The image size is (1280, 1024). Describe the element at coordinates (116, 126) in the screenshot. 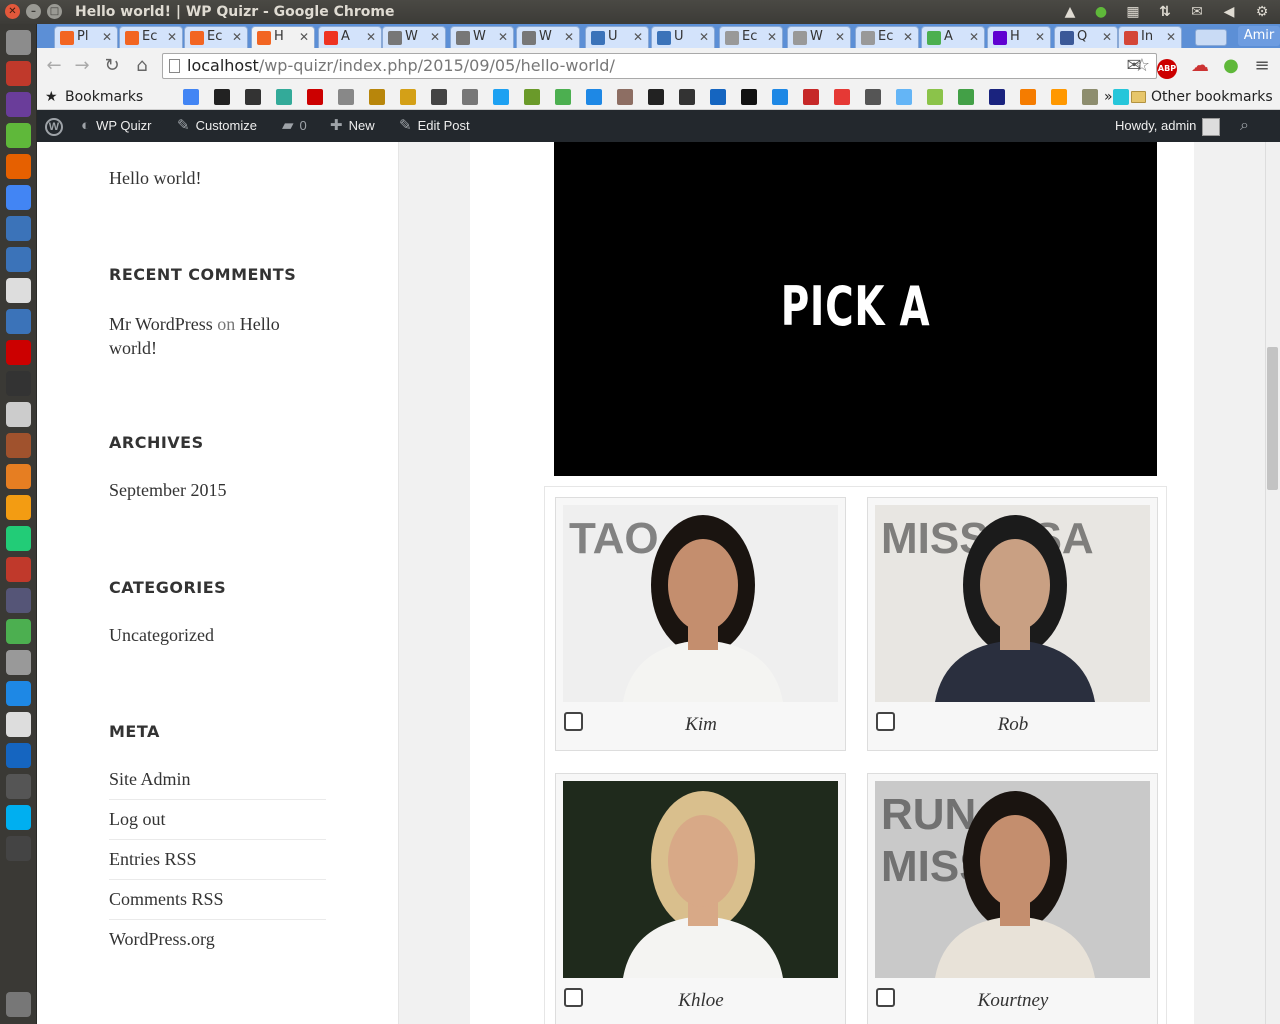

I see `site-name-link: ◐ WP Quizr` at that location.